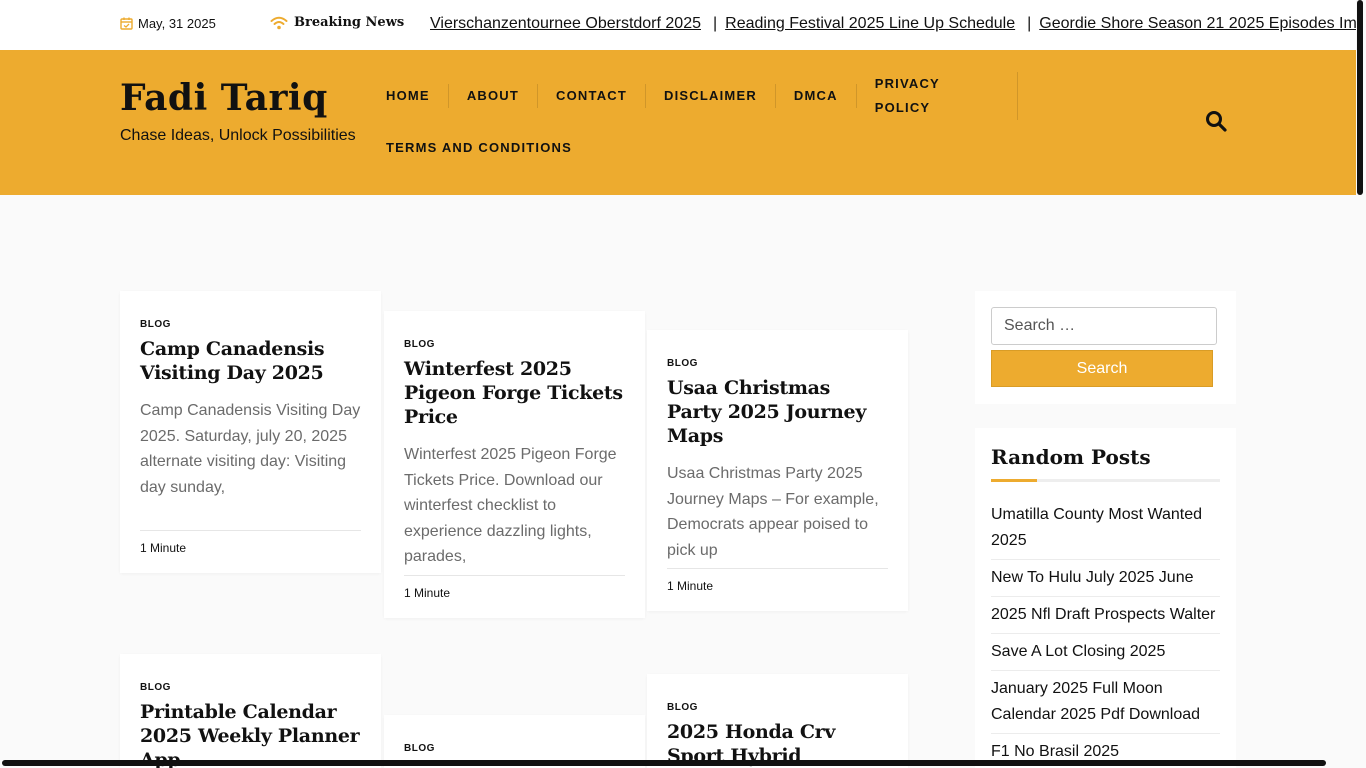 The image size is (1366, 768). Describe the element at coordinates (816, 96) in the screenshot. I see `nav-item-dmca: DMCA` at that location.